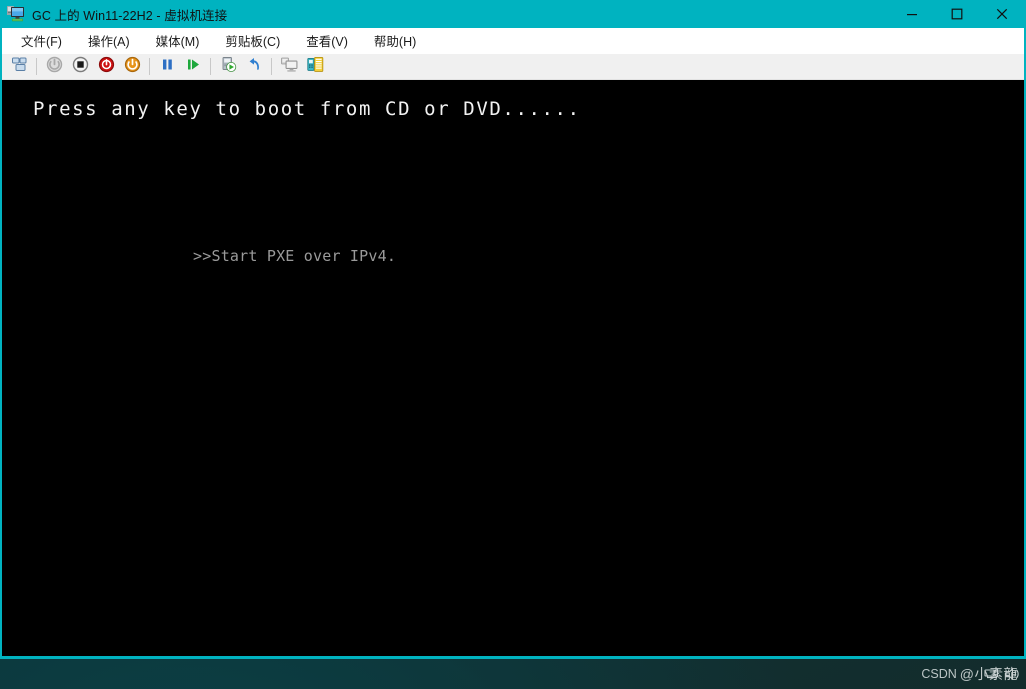  I want to click on shut-down-icon, so click(106, 67).